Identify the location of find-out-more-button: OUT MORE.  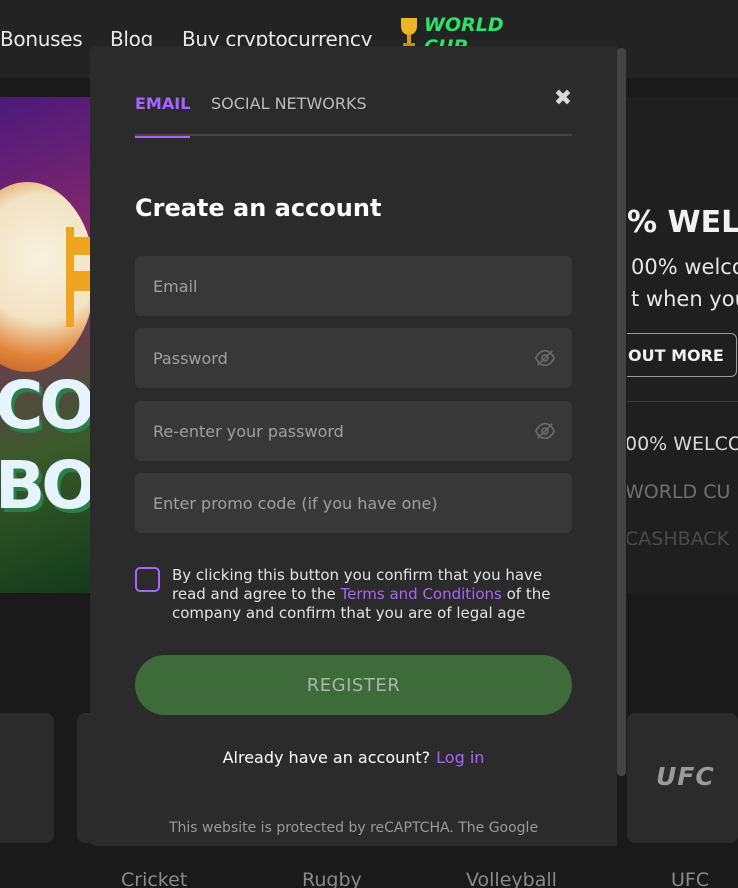
(682, 355).